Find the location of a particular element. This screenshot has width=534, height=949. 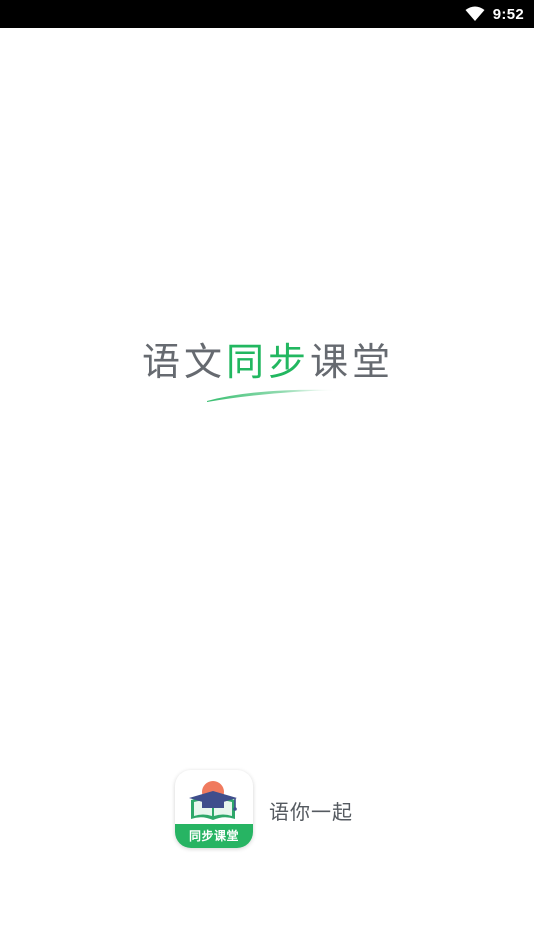

status-time: 9:52 is located at coordinates (508, 14).